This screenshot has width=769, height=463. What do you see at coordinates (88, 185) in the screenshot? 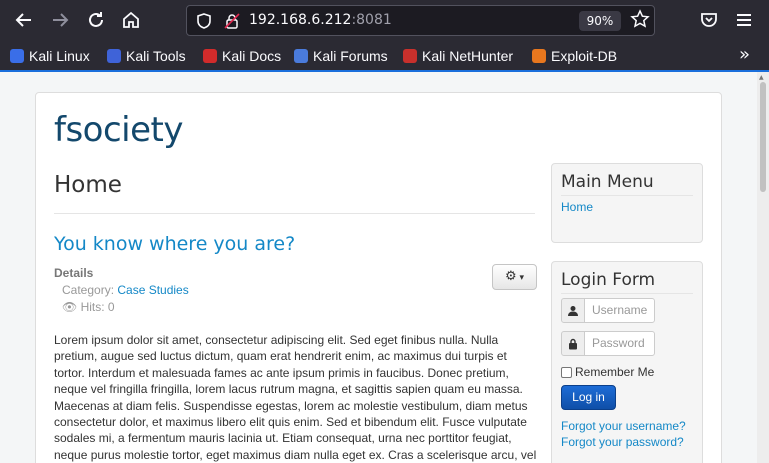
I see `page-heading: Home` at bounding box center [88, 185].